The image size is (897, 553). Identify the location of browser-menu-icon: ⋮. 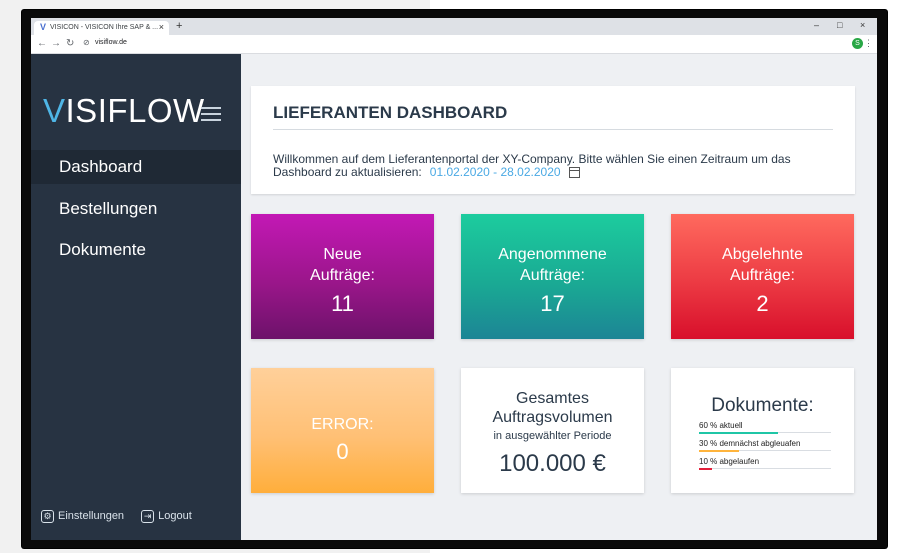
(868, 43).